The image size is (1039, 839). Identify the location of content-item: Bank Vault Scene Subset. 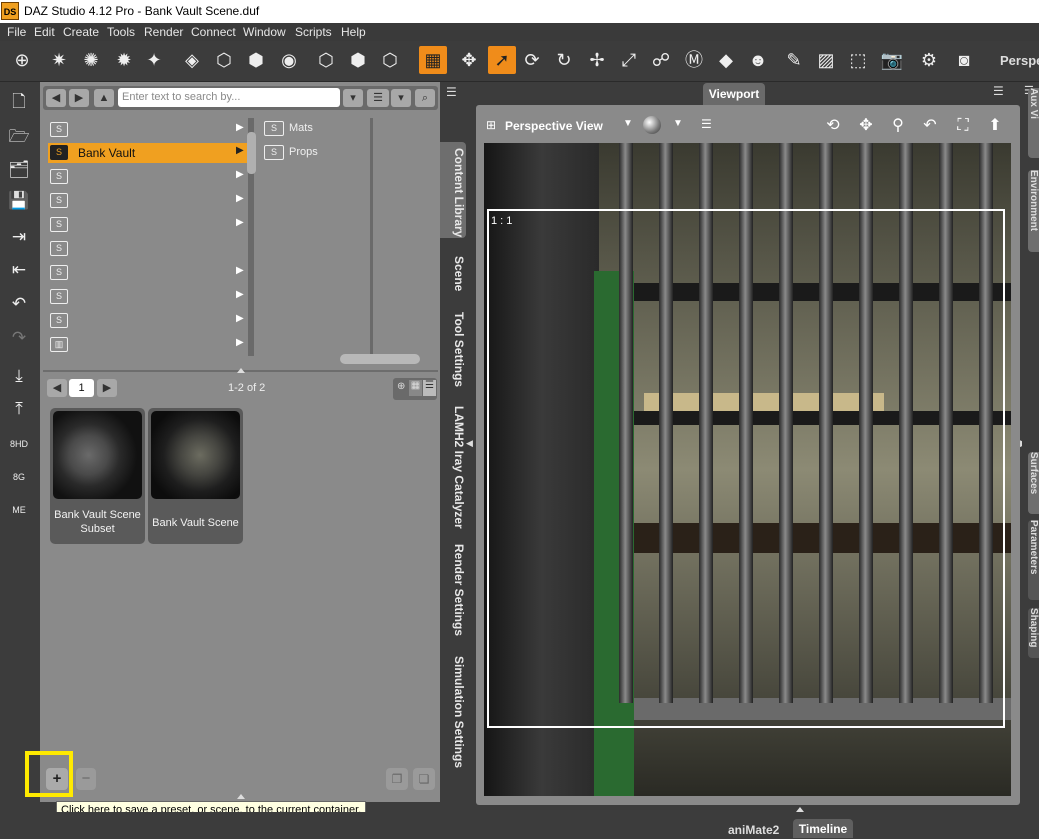
(97, 476).